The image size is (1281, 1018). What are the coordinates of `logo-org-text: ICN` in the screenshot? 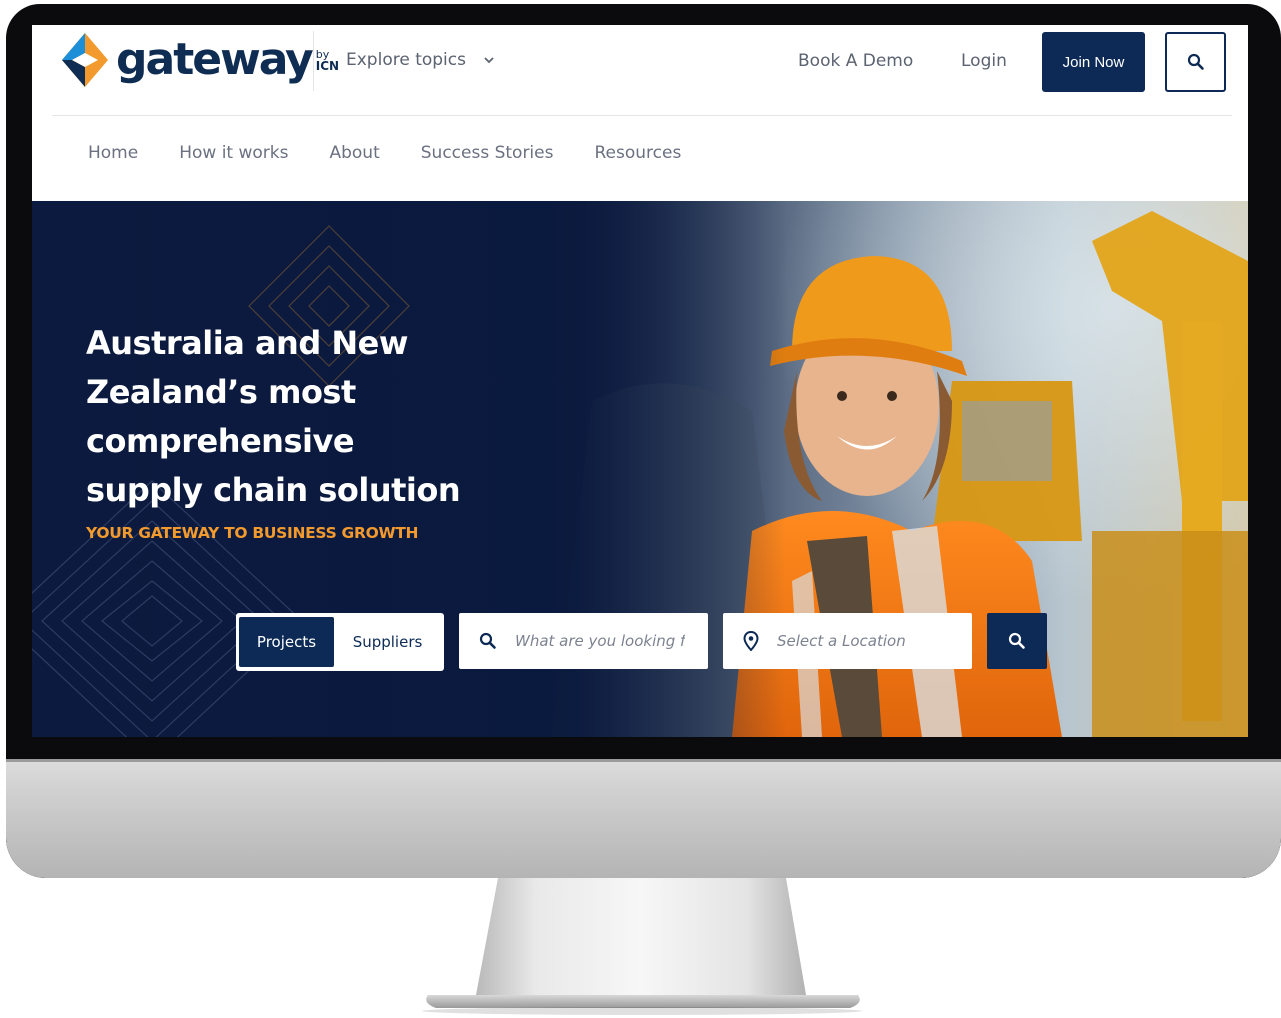 It's located at (327, 65).